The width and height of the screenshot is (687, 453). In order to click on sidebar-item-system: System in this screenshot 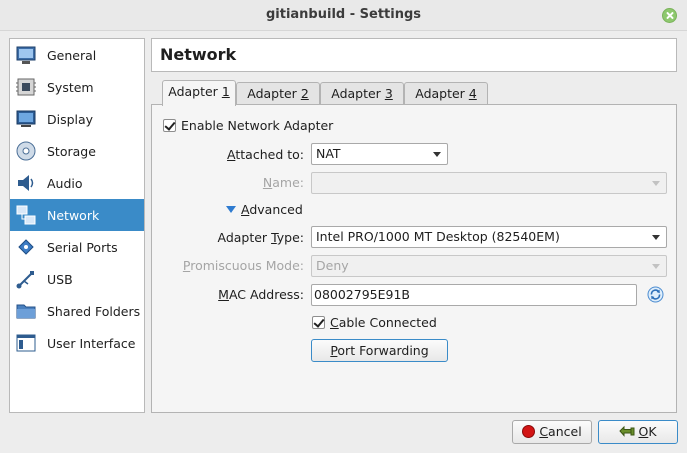, I will do `click(77, 87)`.